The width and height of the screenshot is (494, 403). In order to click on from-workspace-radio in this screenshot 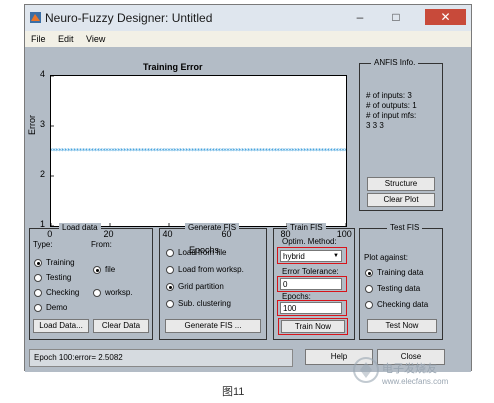, I will do `click(97, 293)`.